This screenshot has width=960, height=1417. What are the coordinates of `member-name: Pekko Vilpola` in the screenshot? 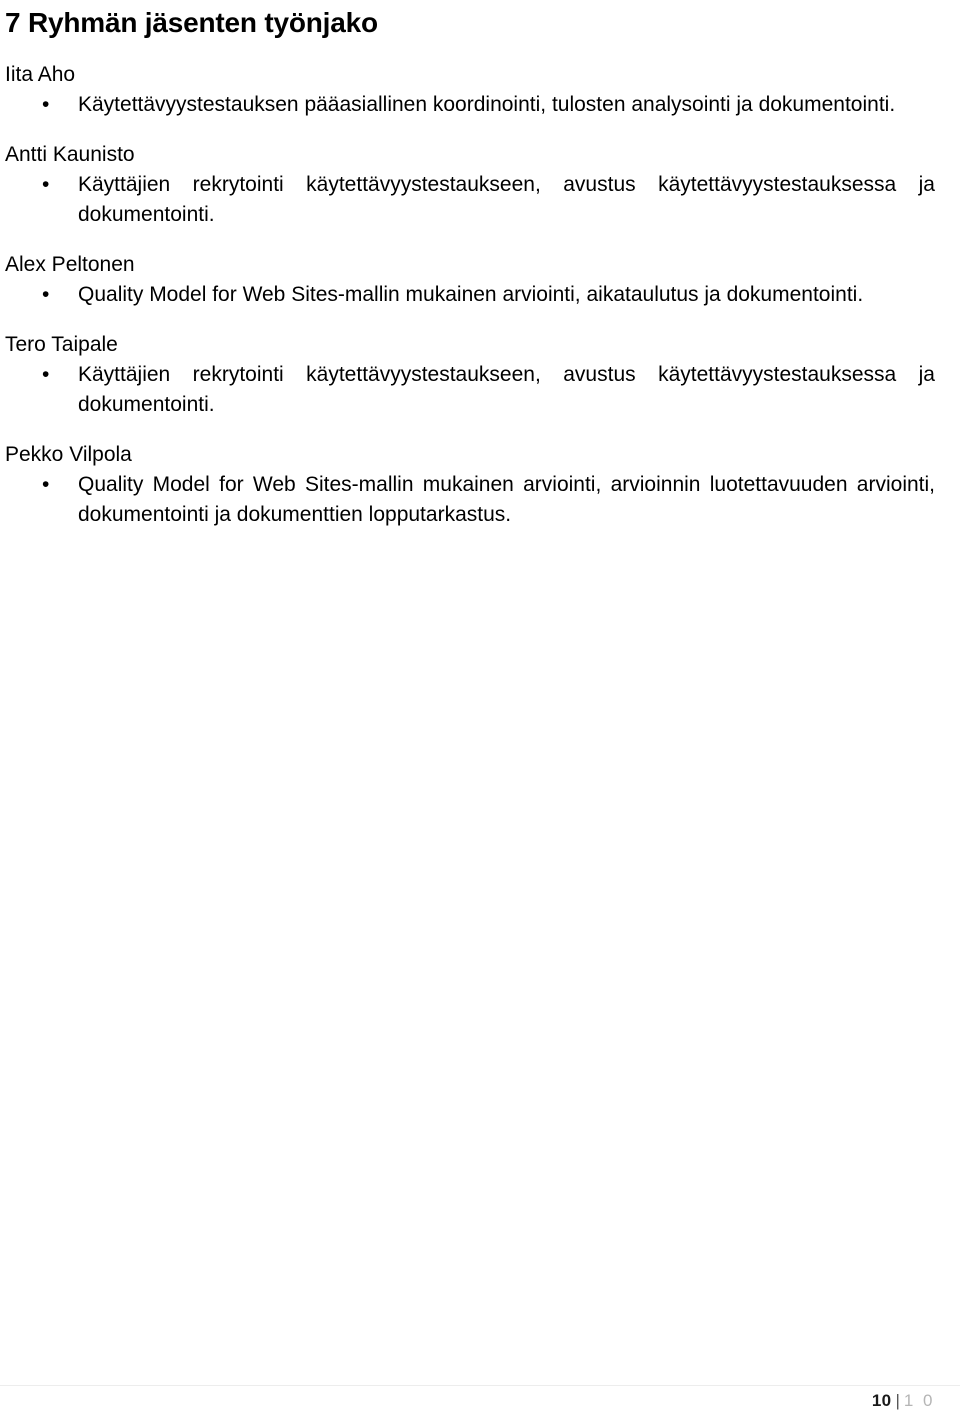 It's located at (68, 454).